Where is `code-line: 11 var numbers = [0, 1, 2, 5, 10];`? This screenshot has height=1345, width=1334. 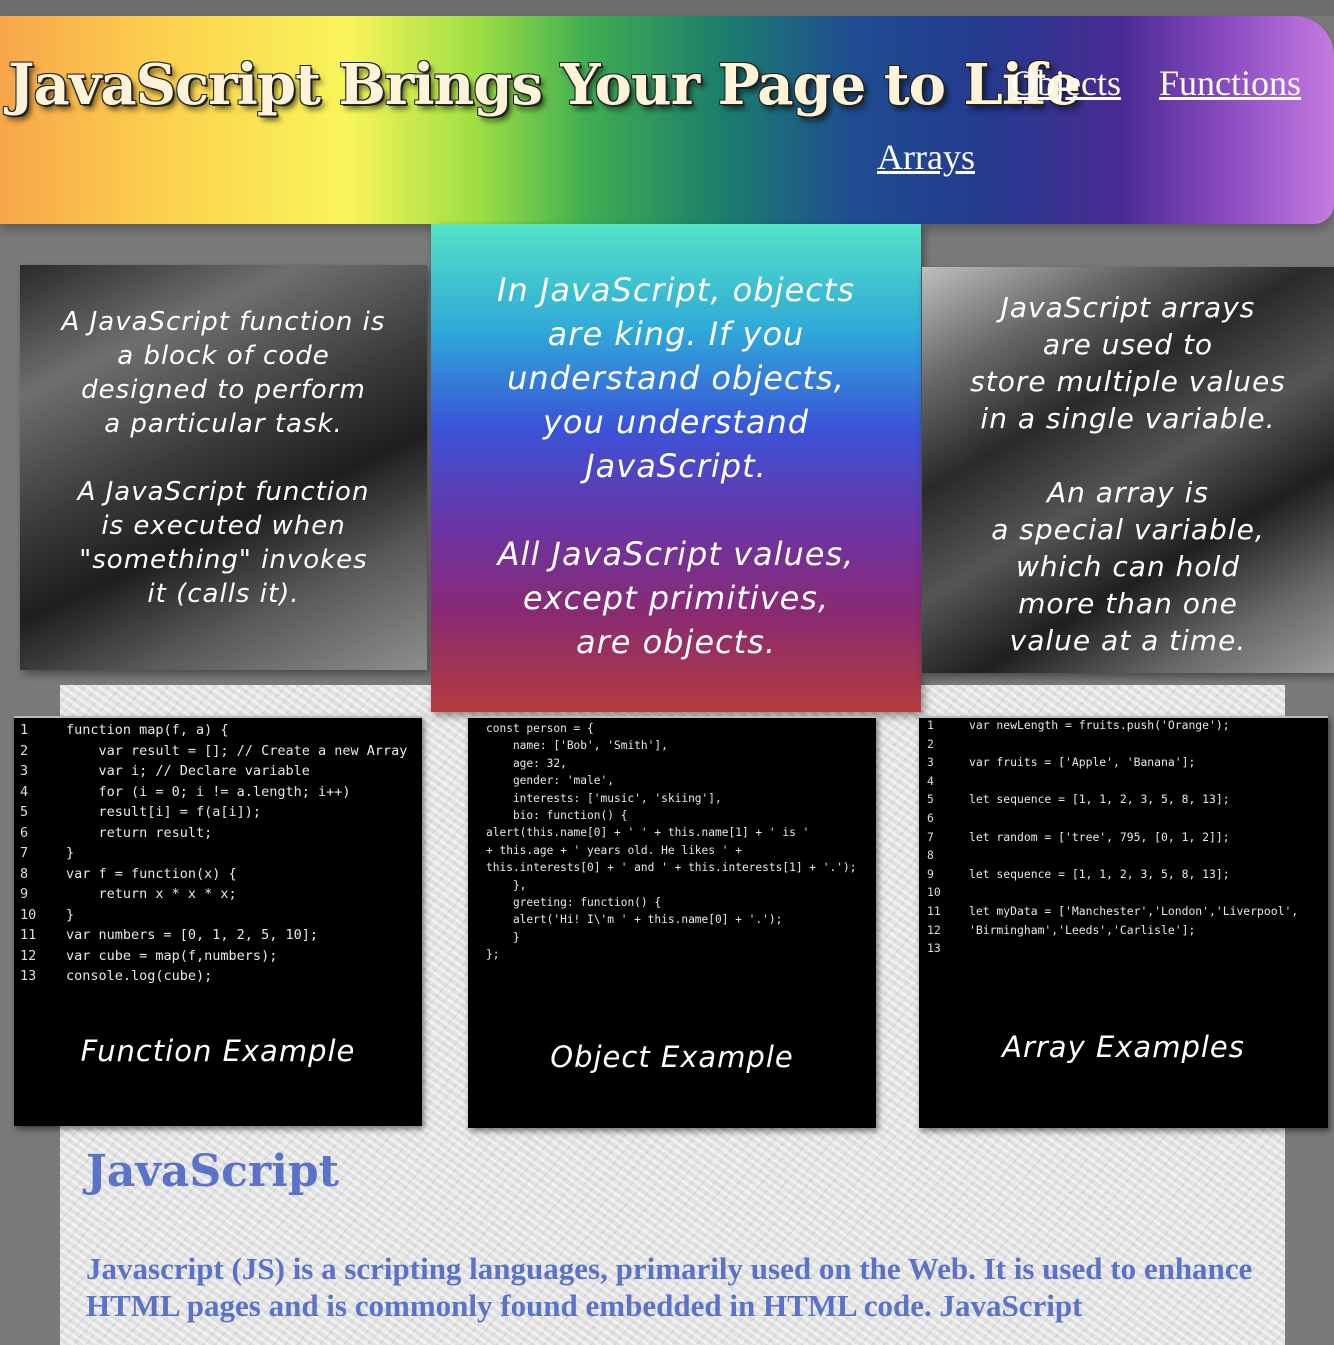 code-line: 11 var numbers = [0, 1, 2, 5, 10]; is located at coordinates (213, 937).